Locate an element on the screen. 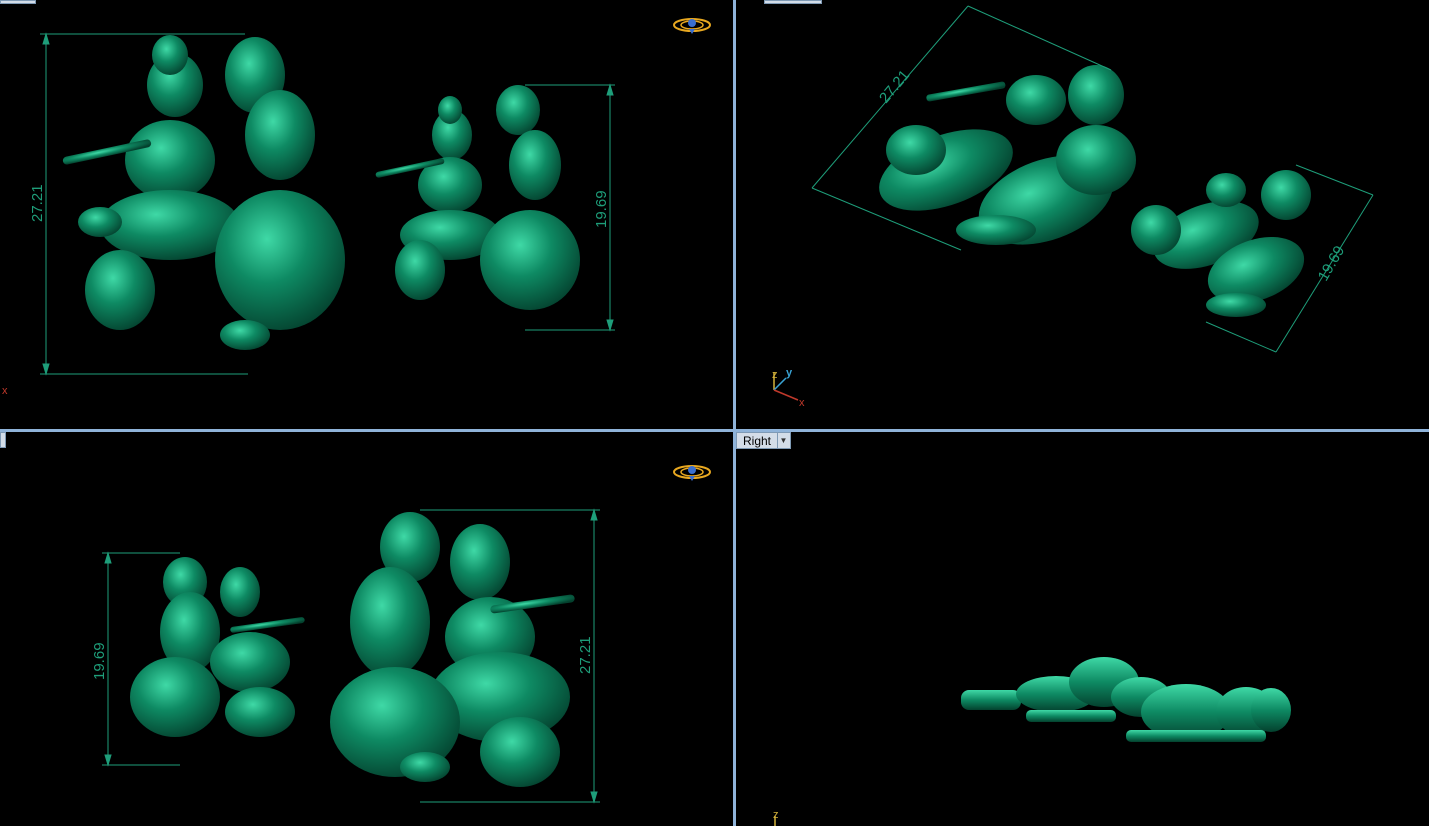 The height and width of the screenshot is (826, 1429). chevron-down-icon: ▼ is located at coordinates (783, 440).